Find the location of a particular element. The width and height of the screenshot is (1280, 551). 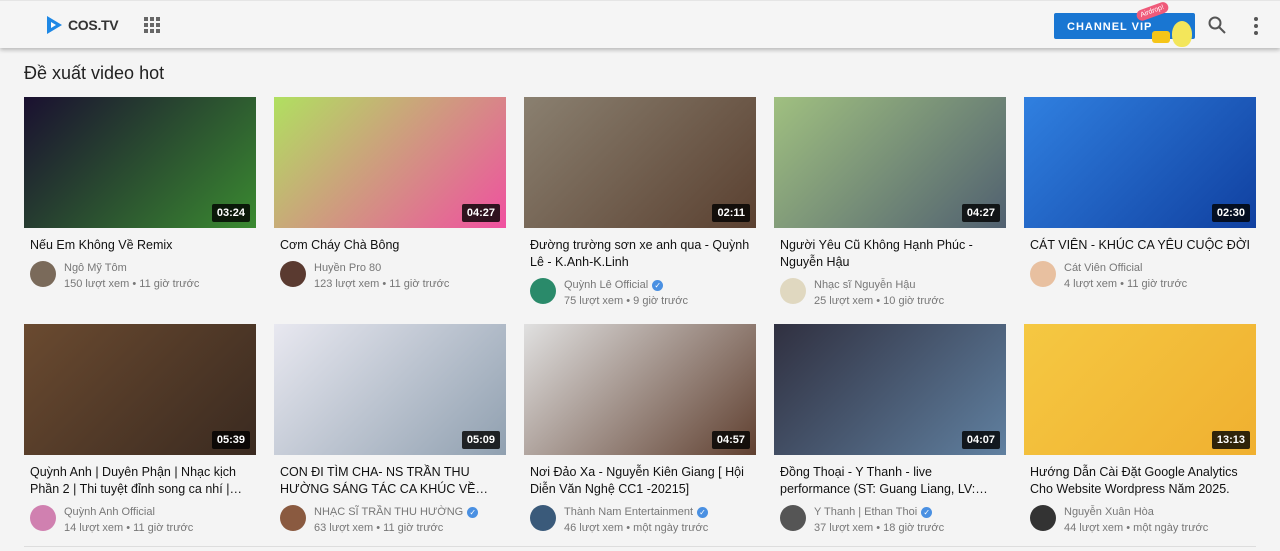

duration-badge: 05:09 is located at coordinates (480, 440).